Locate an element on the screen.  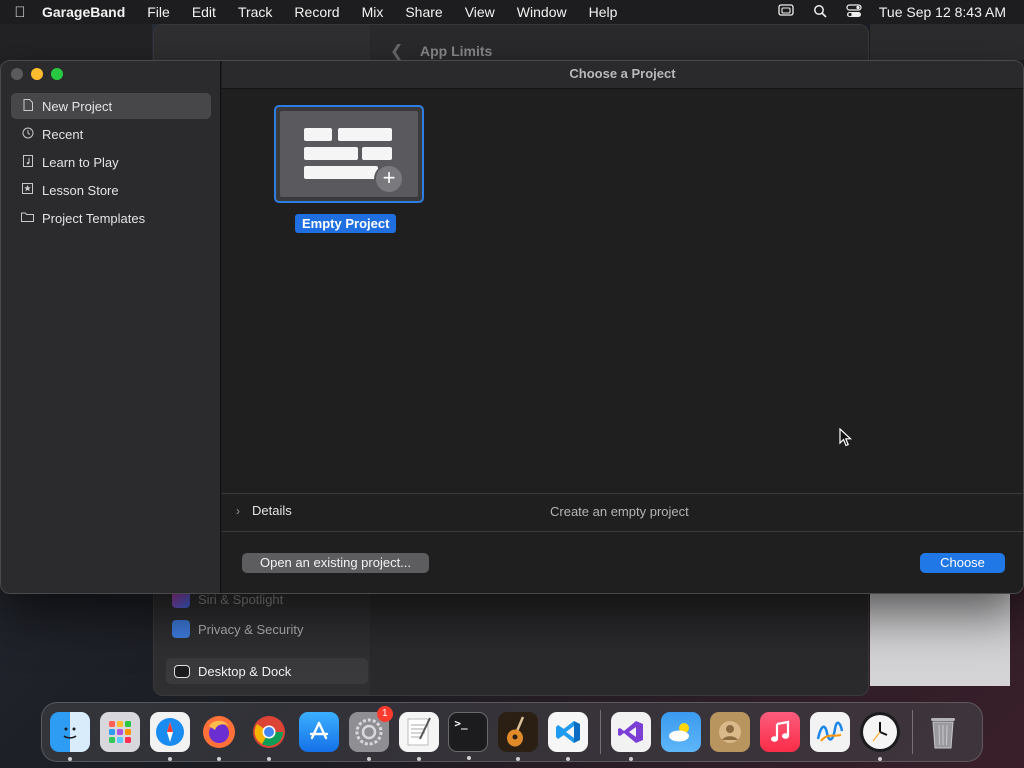
bg-sidebar-label: Privacy & Security is located at coordinates (251, 629).